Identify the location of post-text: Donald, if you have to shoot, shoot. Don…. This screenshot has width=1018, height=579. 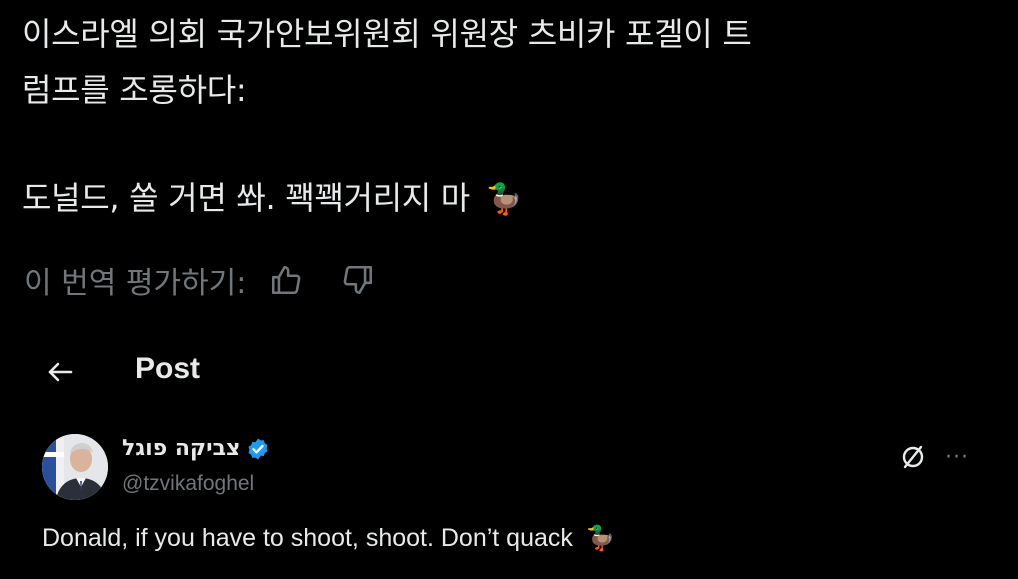
(329, 538).